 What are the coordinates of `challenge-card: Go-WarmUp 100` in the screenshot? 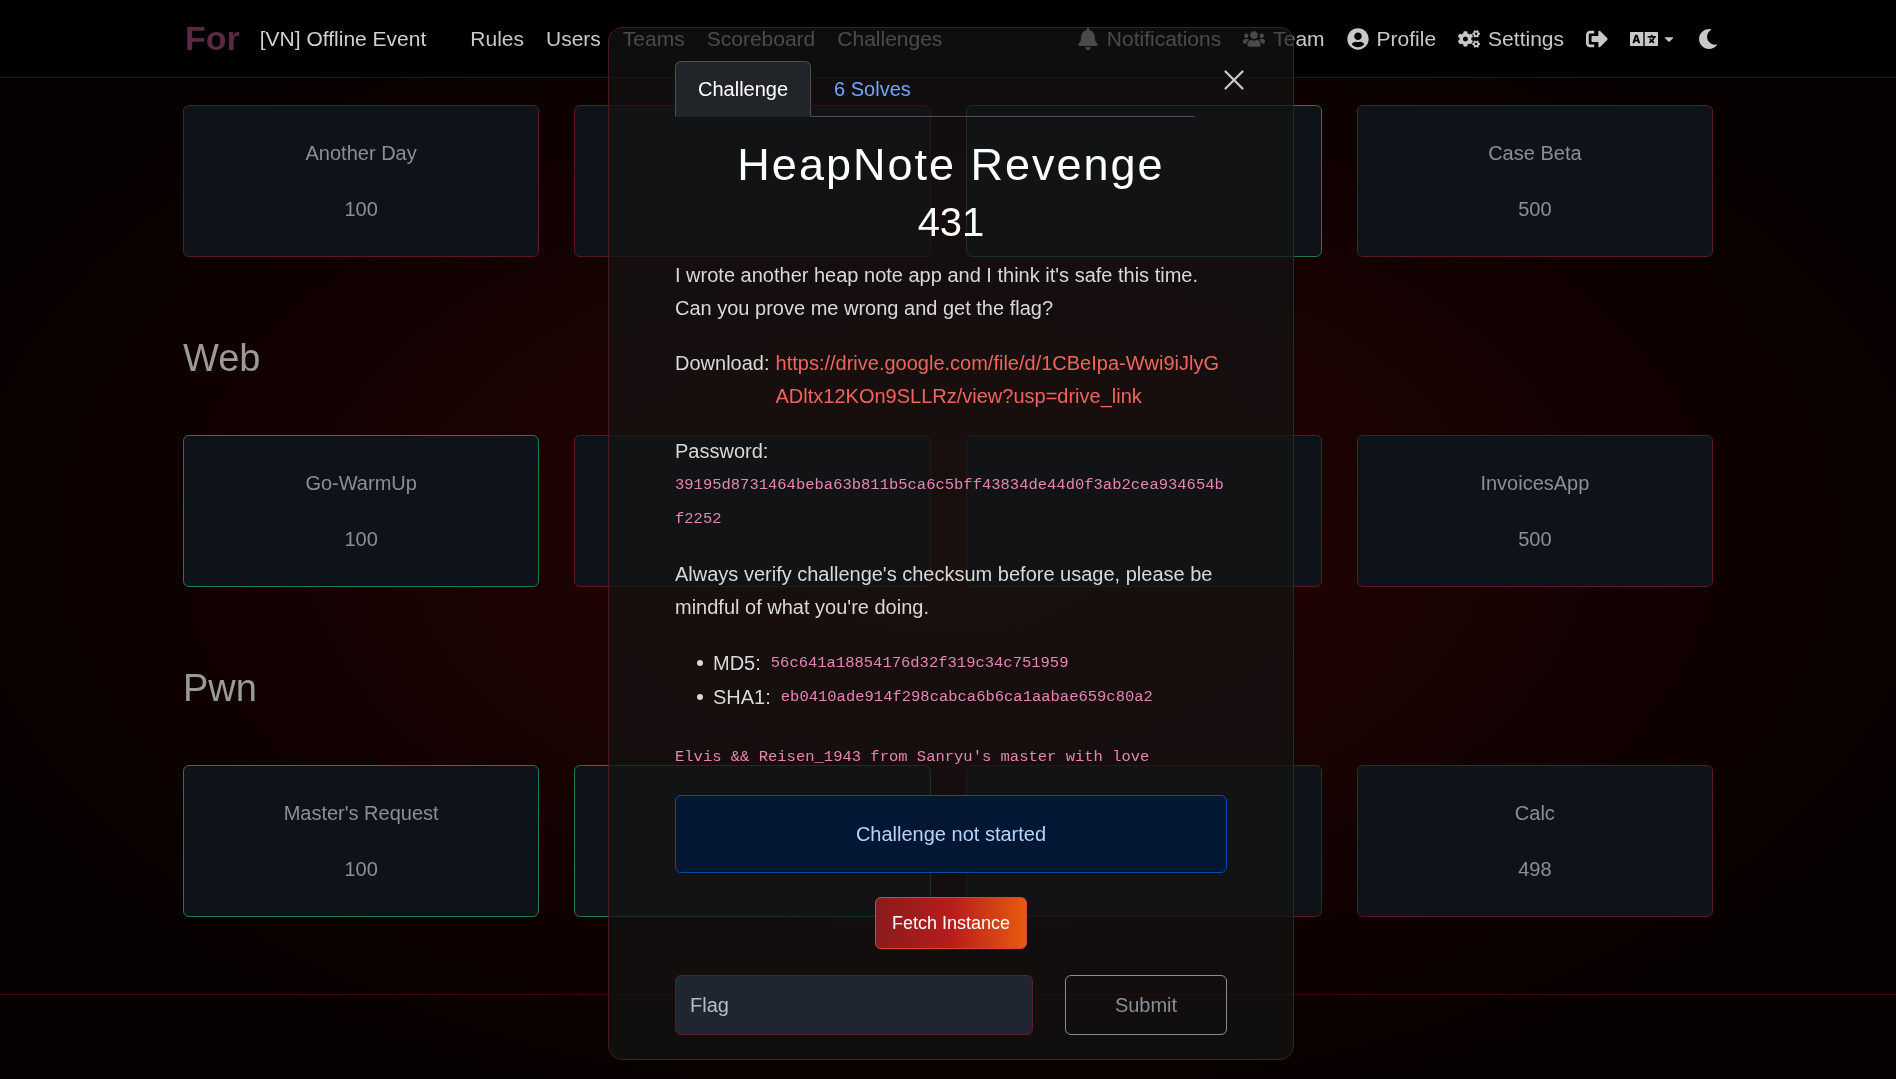 It's located at (361, 511).